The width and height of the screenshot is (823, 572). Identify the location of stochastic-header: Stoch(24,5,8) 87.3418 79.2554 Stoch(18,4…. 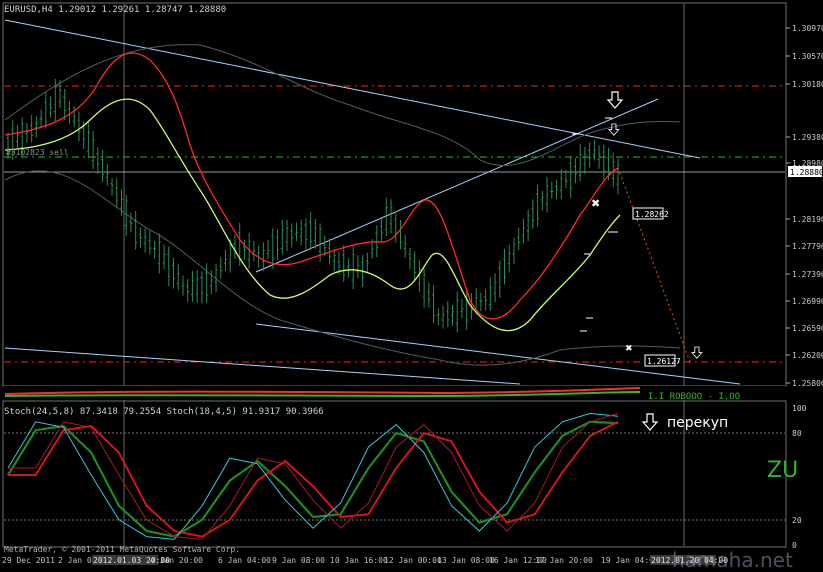
(164, 412).